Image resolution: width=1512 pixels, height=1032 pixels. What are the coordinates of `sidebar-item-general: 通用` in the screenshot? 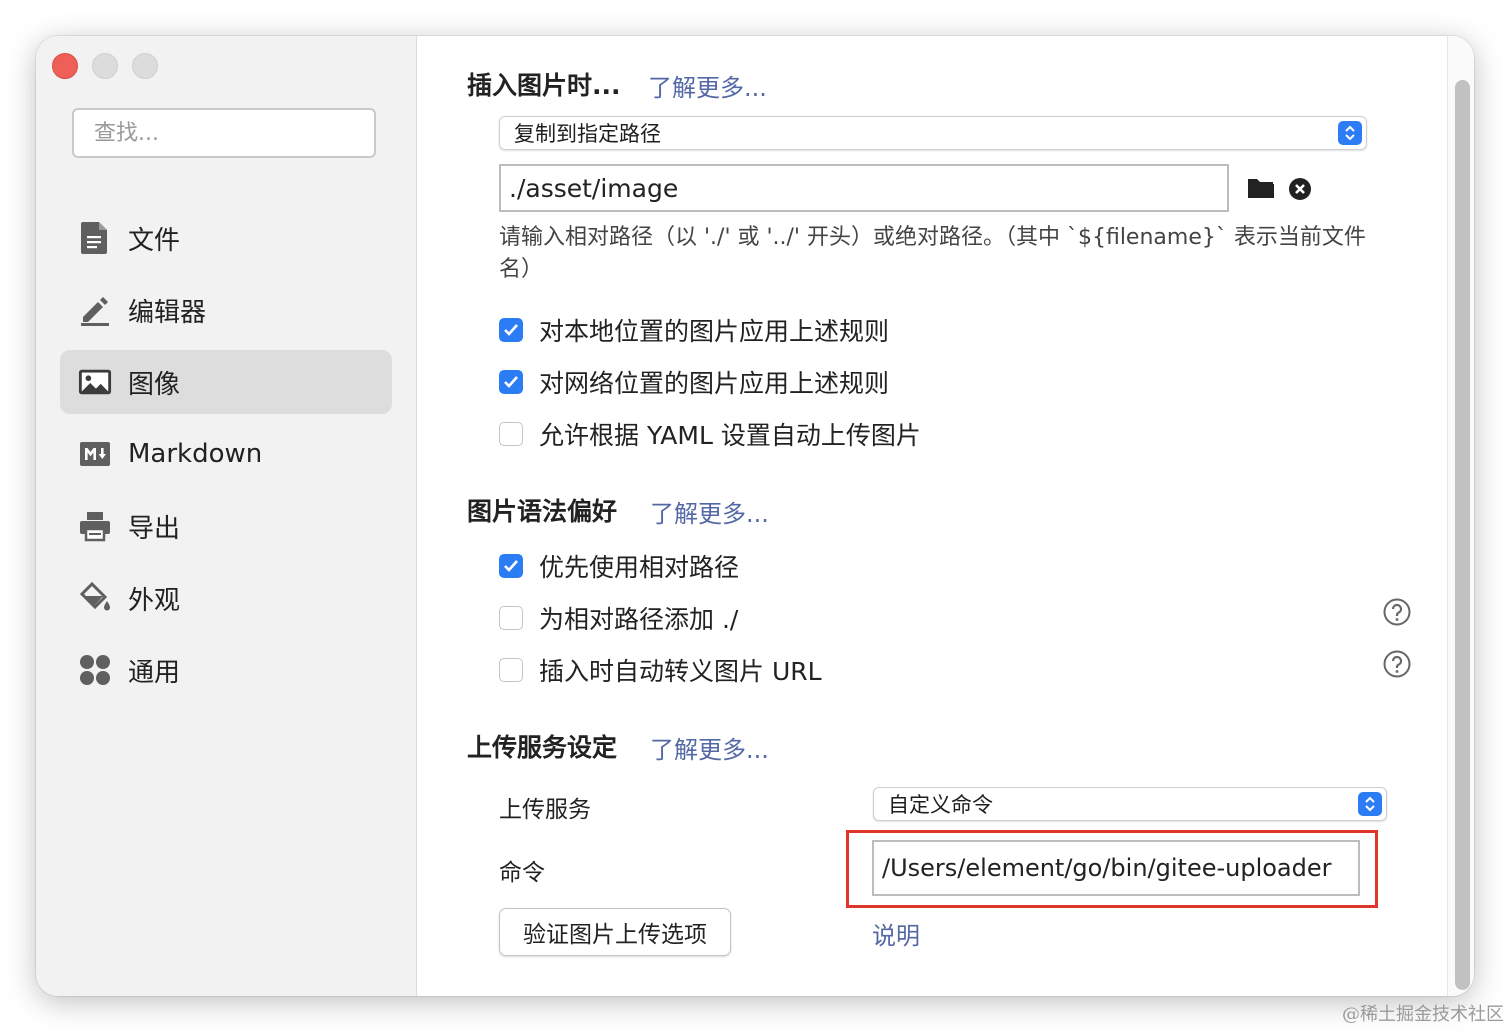 It's located at (226, 670).